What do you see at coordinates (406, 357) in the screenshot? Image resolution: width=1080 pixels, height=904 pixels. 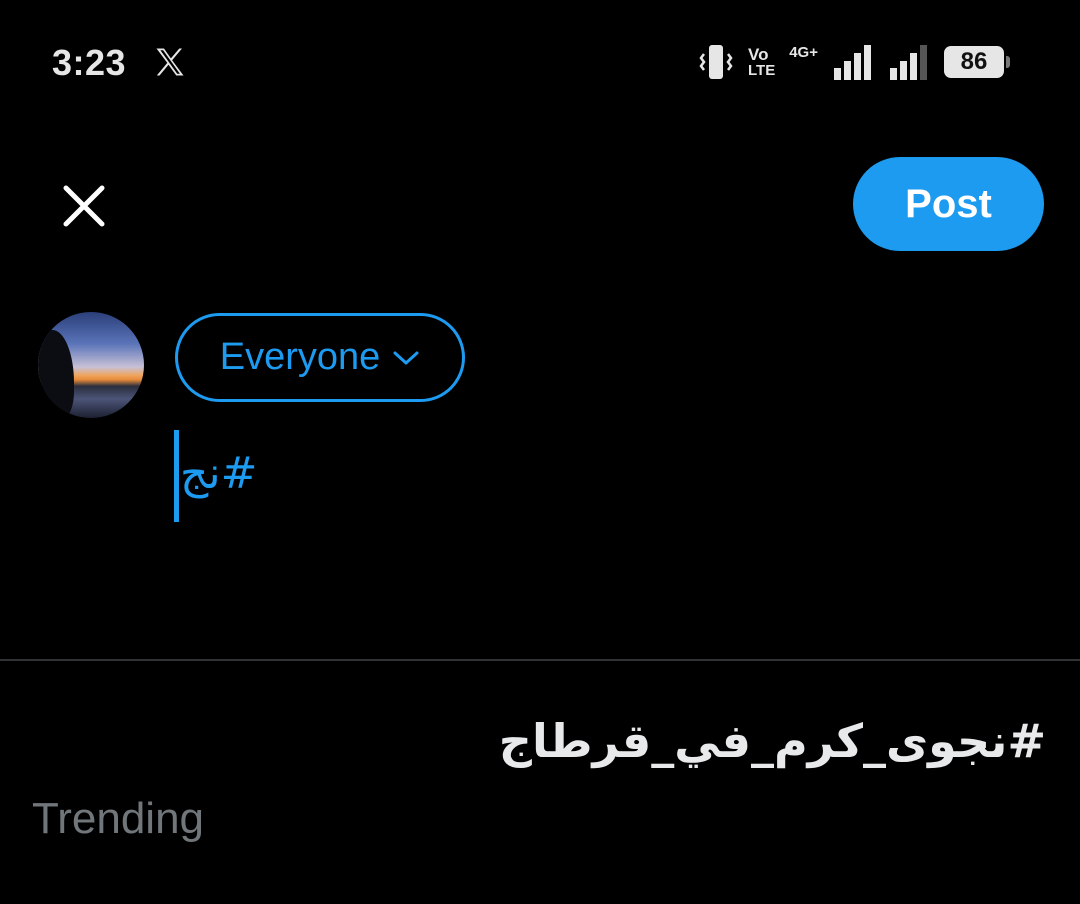 I see `chevron-down-icon` at bounding box center [406, 357].